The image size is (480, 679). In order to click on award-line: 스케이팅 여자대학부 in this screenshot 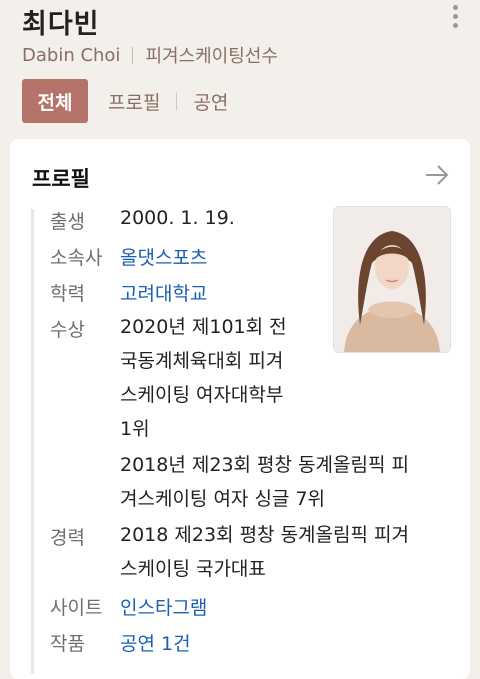, I will do `click(202, 395)`.